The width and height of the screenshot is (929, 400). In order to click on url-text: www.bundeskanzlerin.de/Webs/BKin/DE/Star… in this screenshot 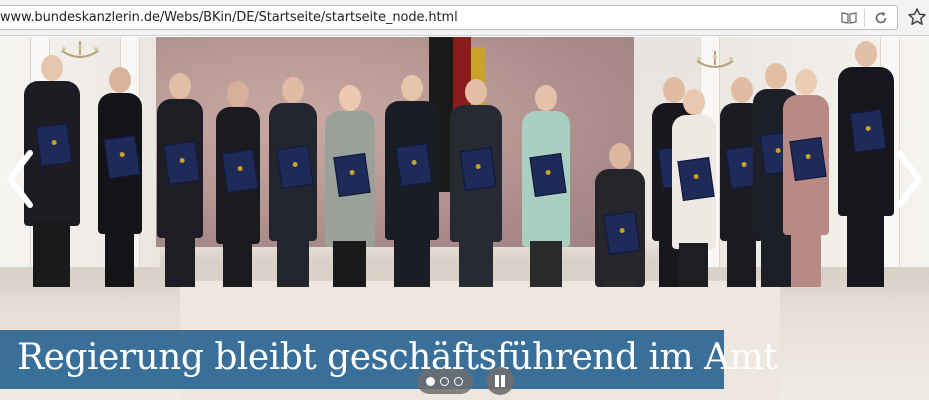, I will do `click(229, 17)`.